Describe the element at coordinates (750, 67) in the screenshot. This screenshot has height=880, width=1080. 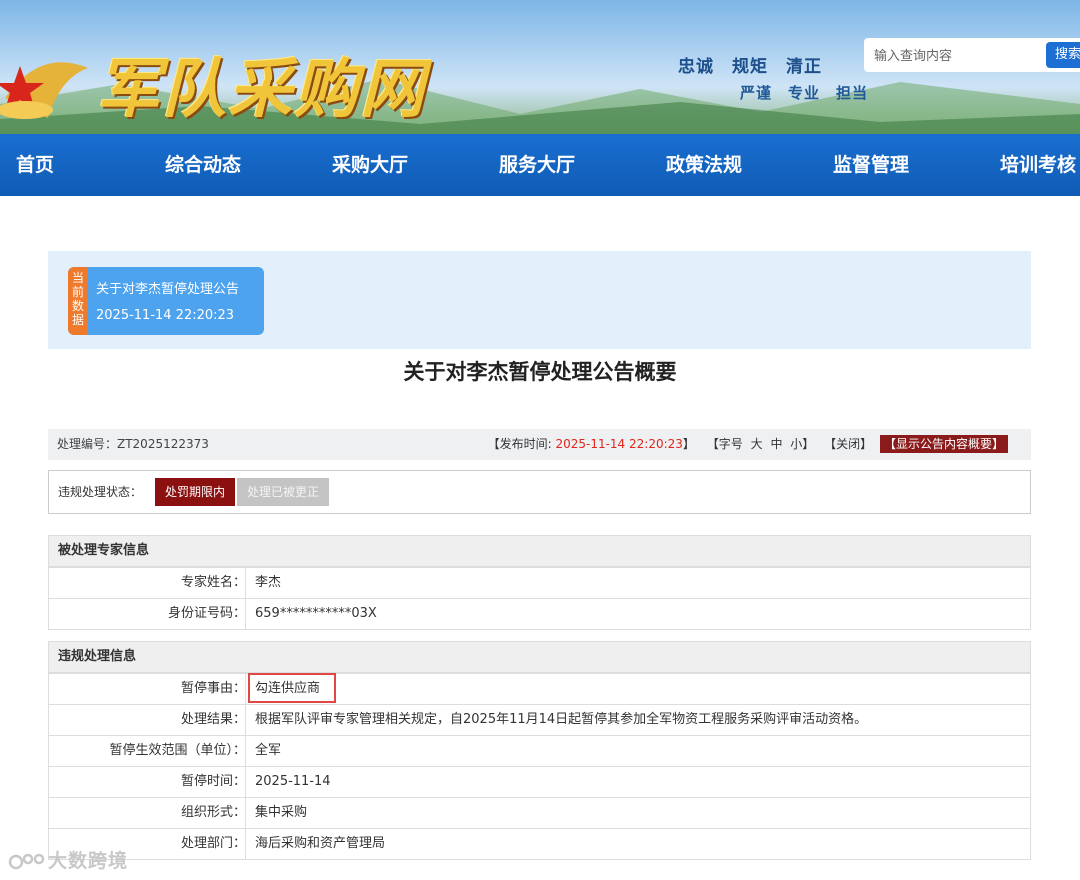
I see `motto-line-1: 忠诚 规矩 清正` at that location.